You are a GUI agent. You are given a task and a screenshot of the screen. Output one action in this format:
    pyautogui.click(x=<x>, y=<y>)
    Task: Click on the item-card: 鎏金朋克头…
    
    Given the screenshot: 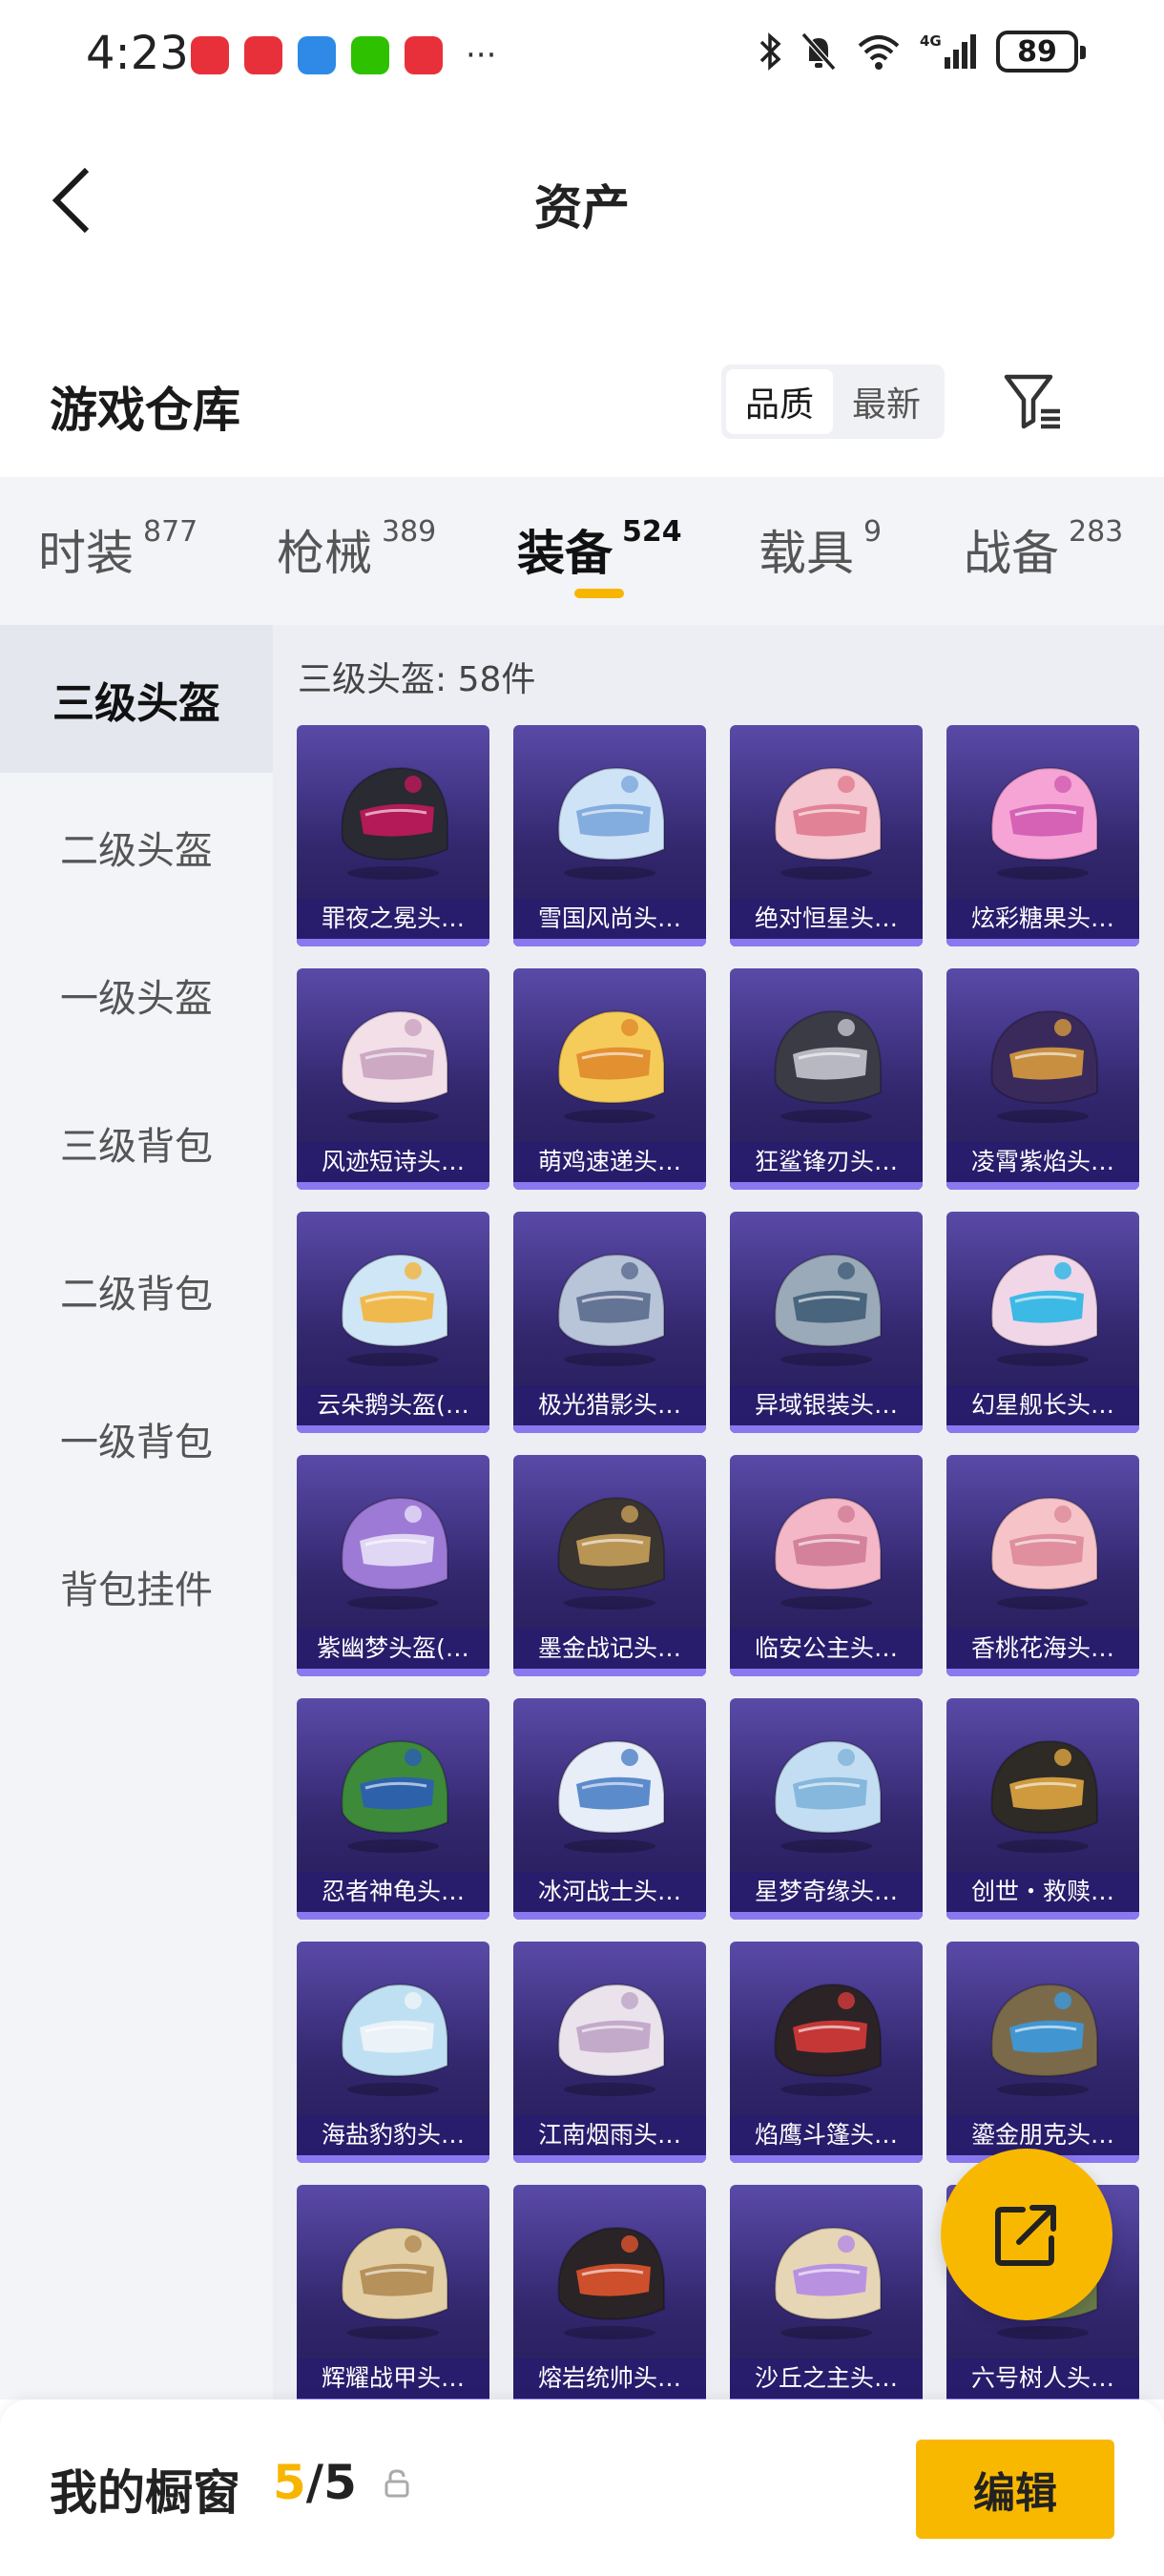 What is the action you would take?
    pyautogui.click(x=1043, y=2052)
    